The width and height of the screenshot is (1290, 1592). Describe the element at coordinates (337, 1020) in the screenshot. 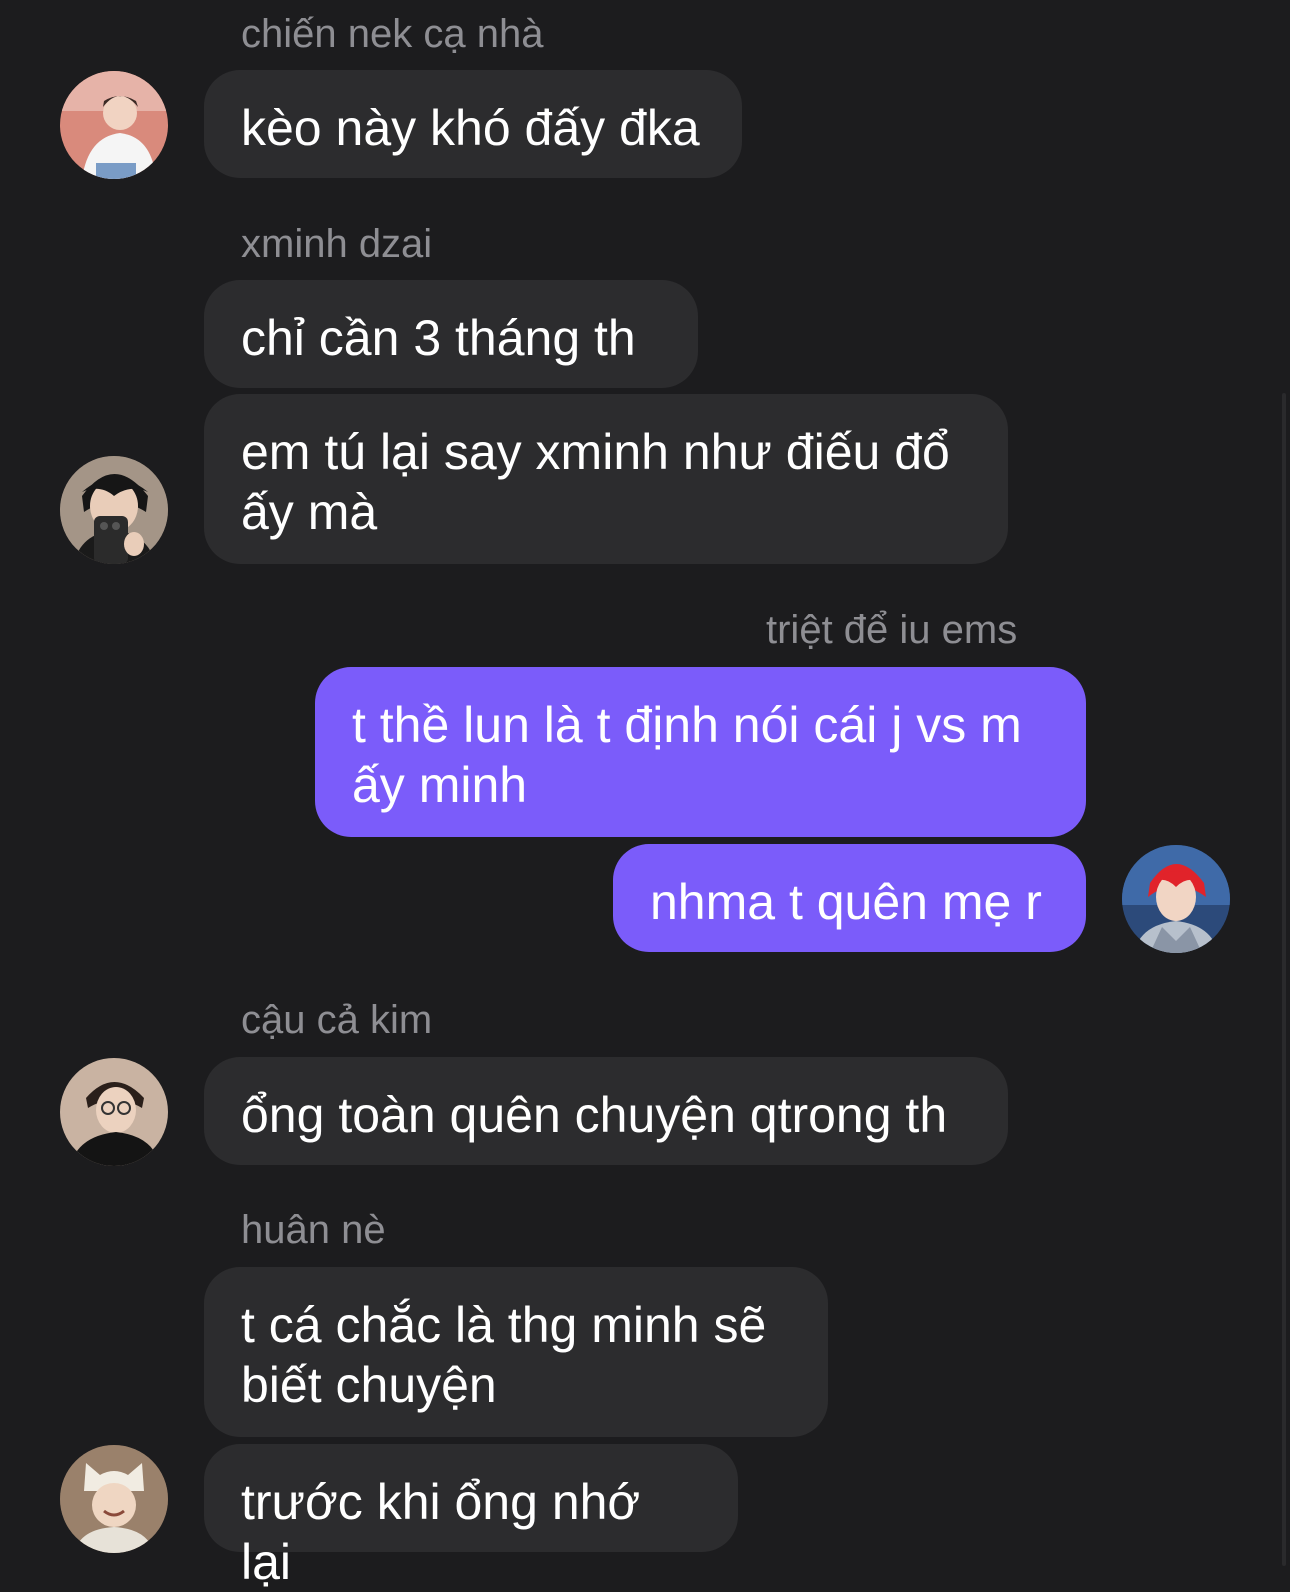

I see `sender-name: cậu cả kim` at that location.